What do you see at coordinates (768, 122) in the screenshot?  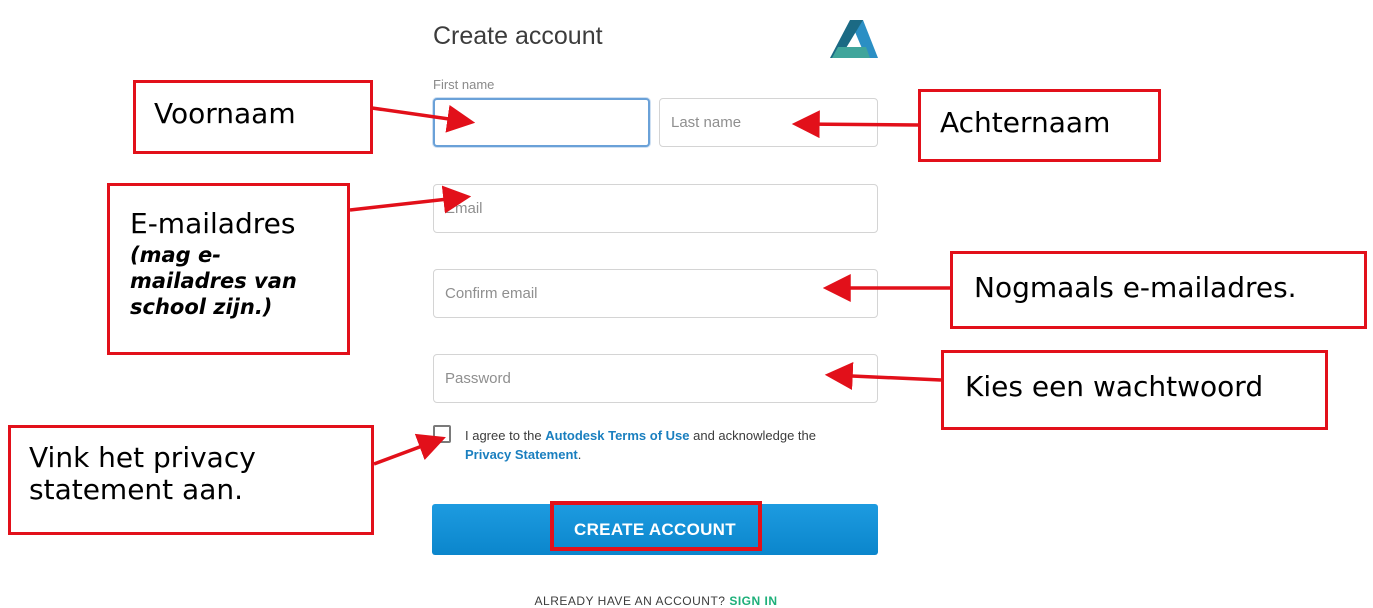 I see `last-name-input` at bounding box center [768, 122].